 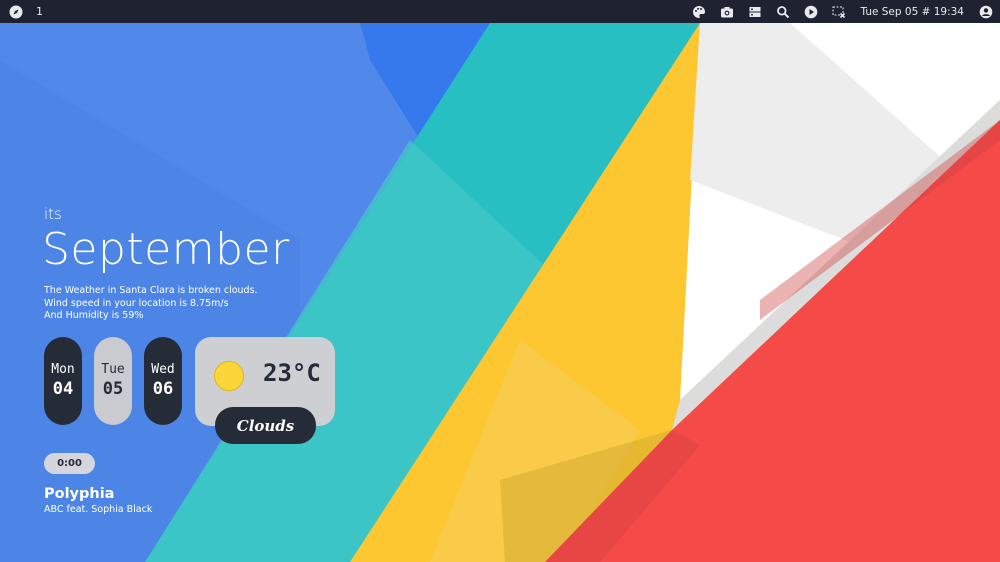 I want to click on workspace-indicator: 1, so click(x=39, y=11).